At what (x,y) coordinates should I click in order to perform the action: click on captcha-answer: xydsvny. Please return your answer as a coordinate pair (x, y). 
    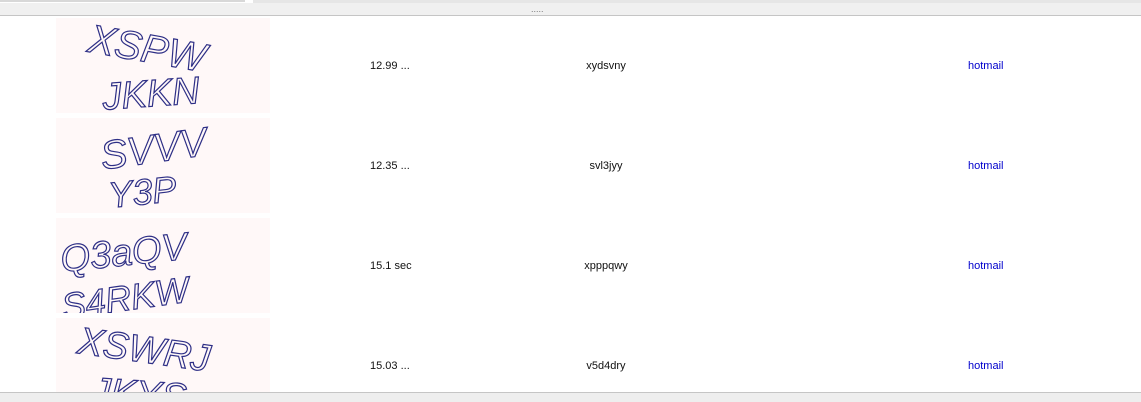
    Looking at the image, I should click on (606, 66).